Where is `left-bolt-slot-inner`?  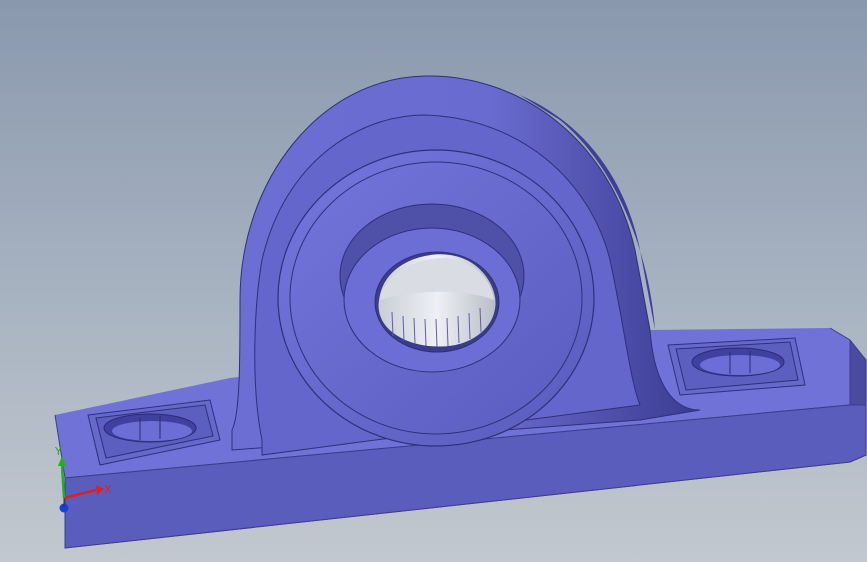
left-bolt-slot-inner is located at coordinates (152, 431).